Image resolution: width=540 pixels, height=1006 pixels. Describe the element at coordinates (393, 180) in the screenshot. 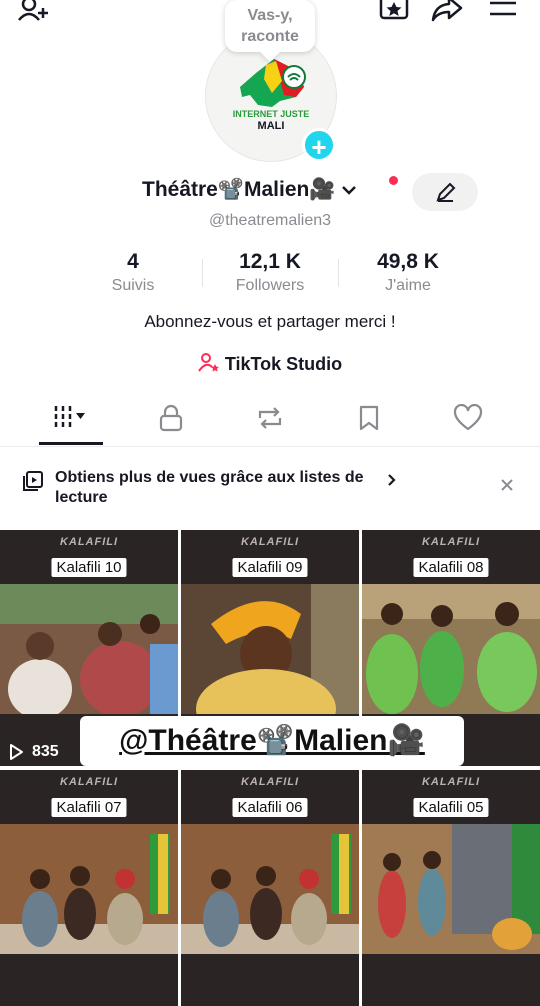

I see `notification-dot` at that location.